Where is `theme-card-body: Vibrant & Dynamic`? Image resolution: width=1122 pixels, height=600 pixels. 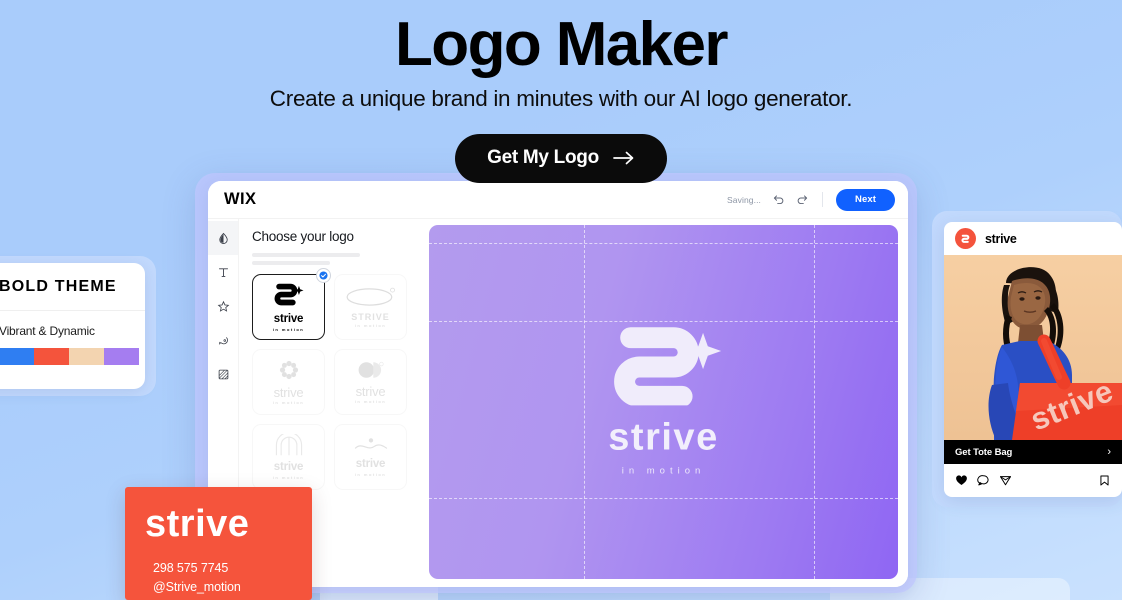
theme-card-body: Vibrant & Dynamic is located at coordinates (72, 338).